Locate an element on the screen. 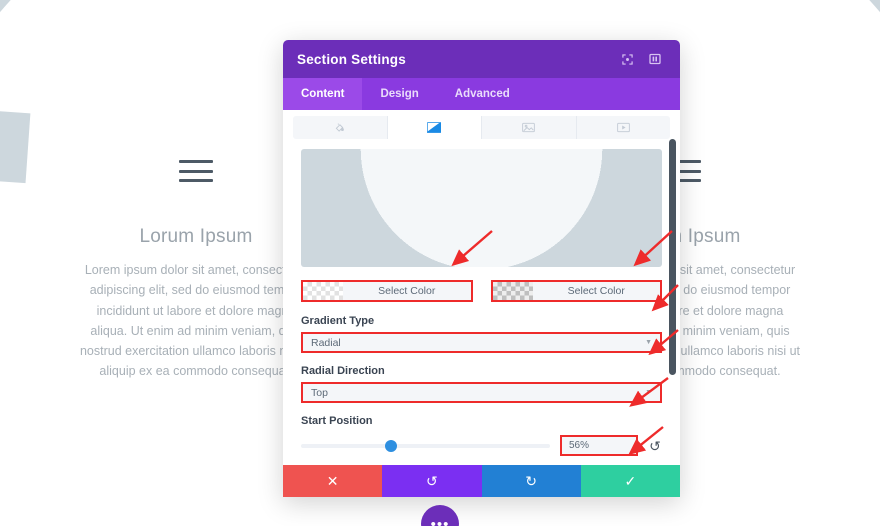  layout-toggle-icon is located at coordinates (655, 59).